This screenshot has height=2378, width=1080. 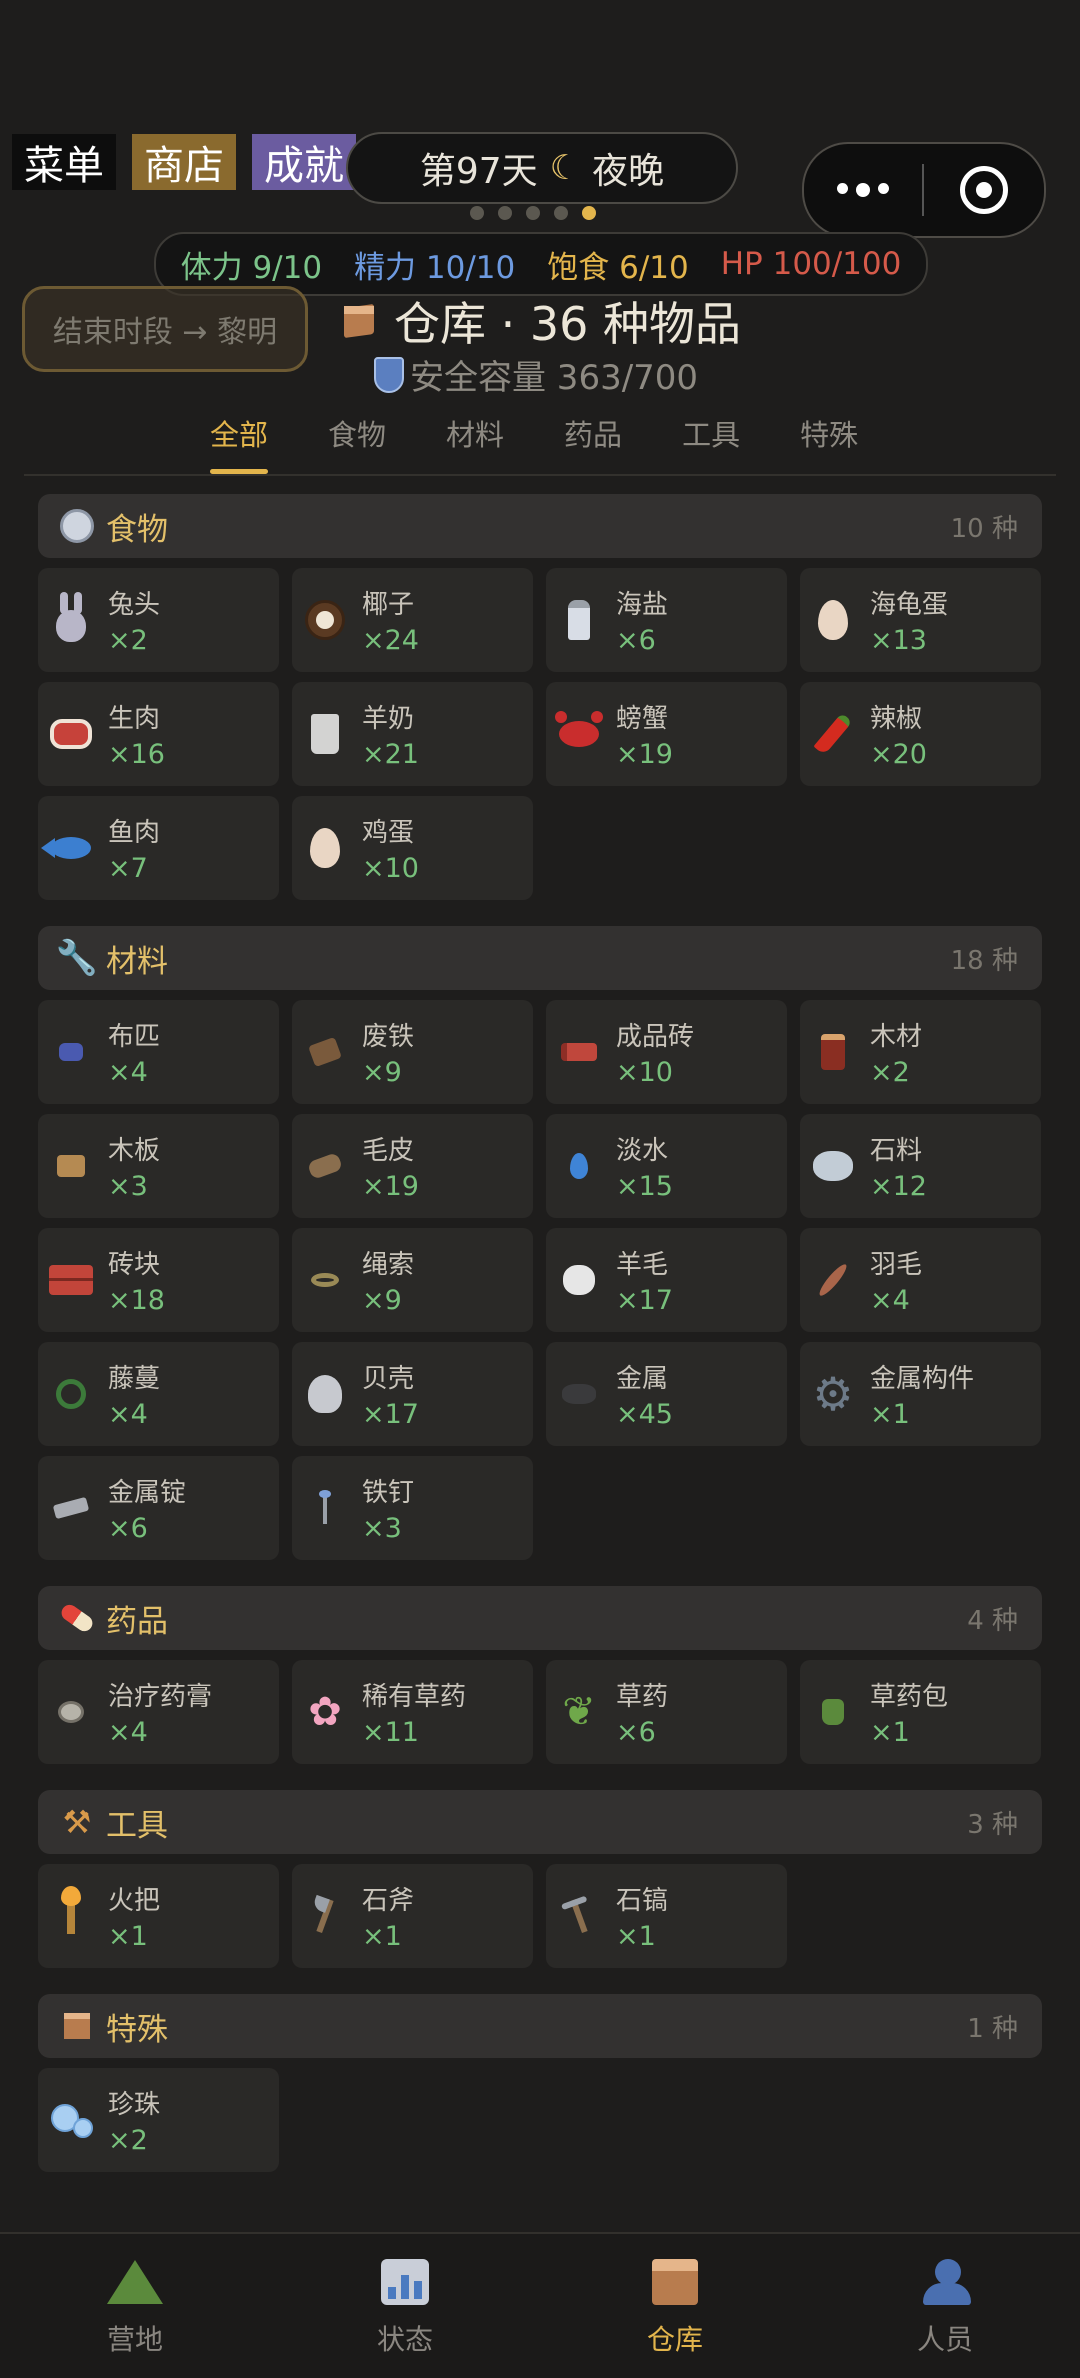 I want to click on item-card: 鱼肉 ×7, so click(x=158, y=848).